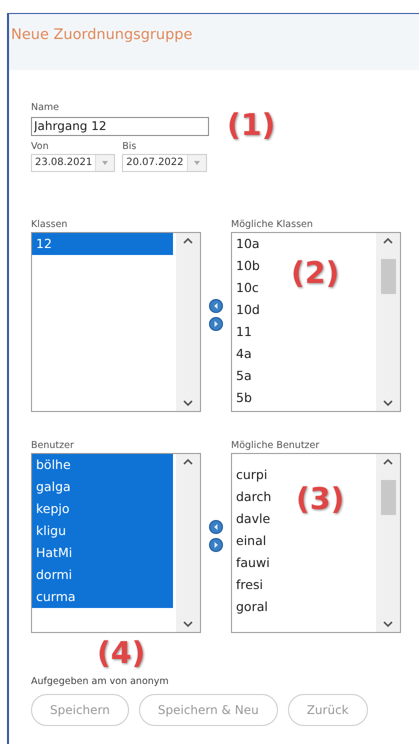 The height and width of the screenshot is (744, 419). Describe the element at coordinates (244, 332) in the screenshot. I see `list-item: 11` at that location.